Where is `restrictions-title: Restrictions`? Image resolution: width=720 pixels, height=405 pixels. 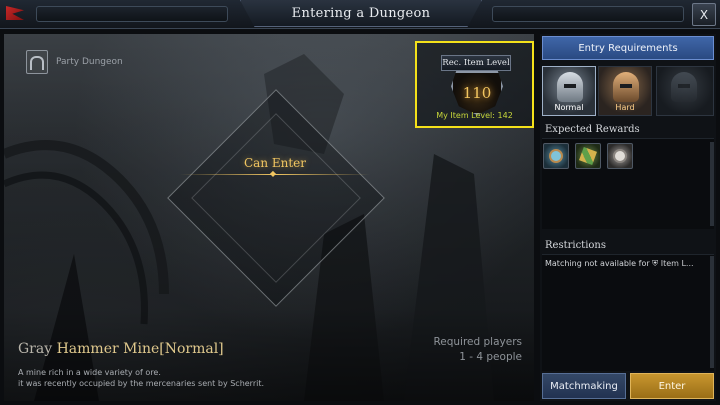 restrictions-title: Restrictions is located at coordinates (575, 245).